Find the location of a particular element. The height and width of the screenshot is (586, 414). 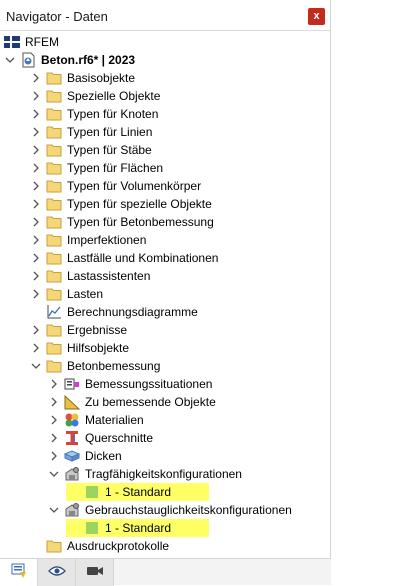

tree-item-zu-bemessende-objekte: Zu bemessende Objekte is located at coordinates (132, 402).